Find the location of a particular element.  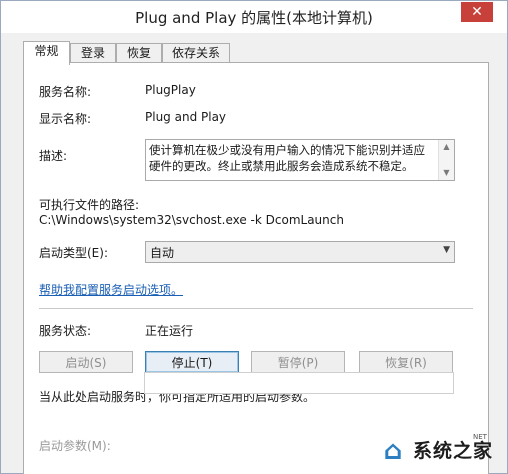

title-bar: Plug and Play 的属性(本地计算机) ✕ is located at coordinates (254, 17).